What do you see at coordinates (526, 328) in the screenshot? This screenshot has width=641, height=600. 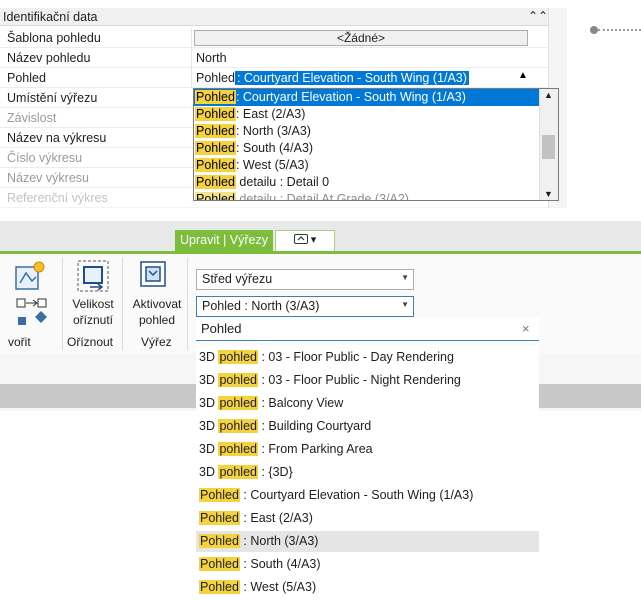 I see `clear-search-icon: ×` at bounding box center [526, 328].